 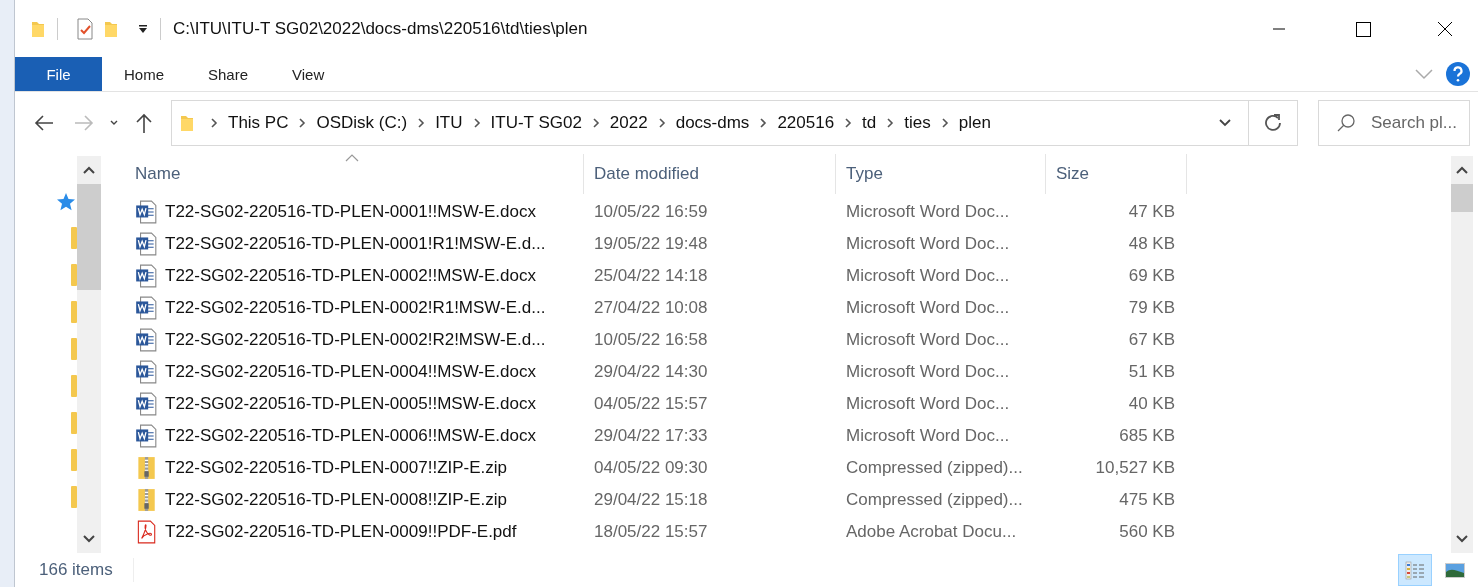 What do you see at coordinates (350, 212) in the screenshot?
I see `file-name: T22-SG02-220516-TD-PLEN-0001!!MSW-E.docx` at bounding box center [350, 212].